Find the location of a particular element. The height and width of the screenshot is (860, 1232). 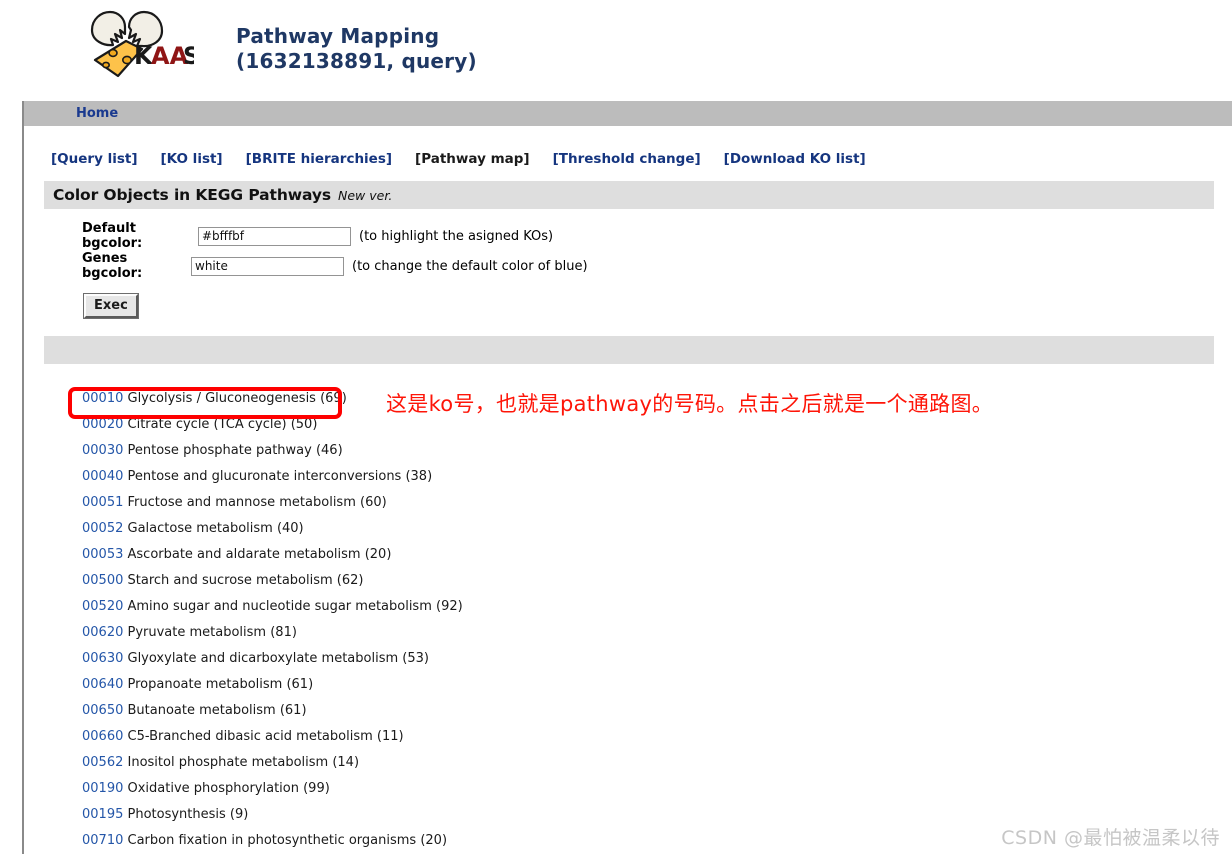

section-header-bar: Color Objects in KEGG Pathways New ver. is located at coordinates (629, 195).